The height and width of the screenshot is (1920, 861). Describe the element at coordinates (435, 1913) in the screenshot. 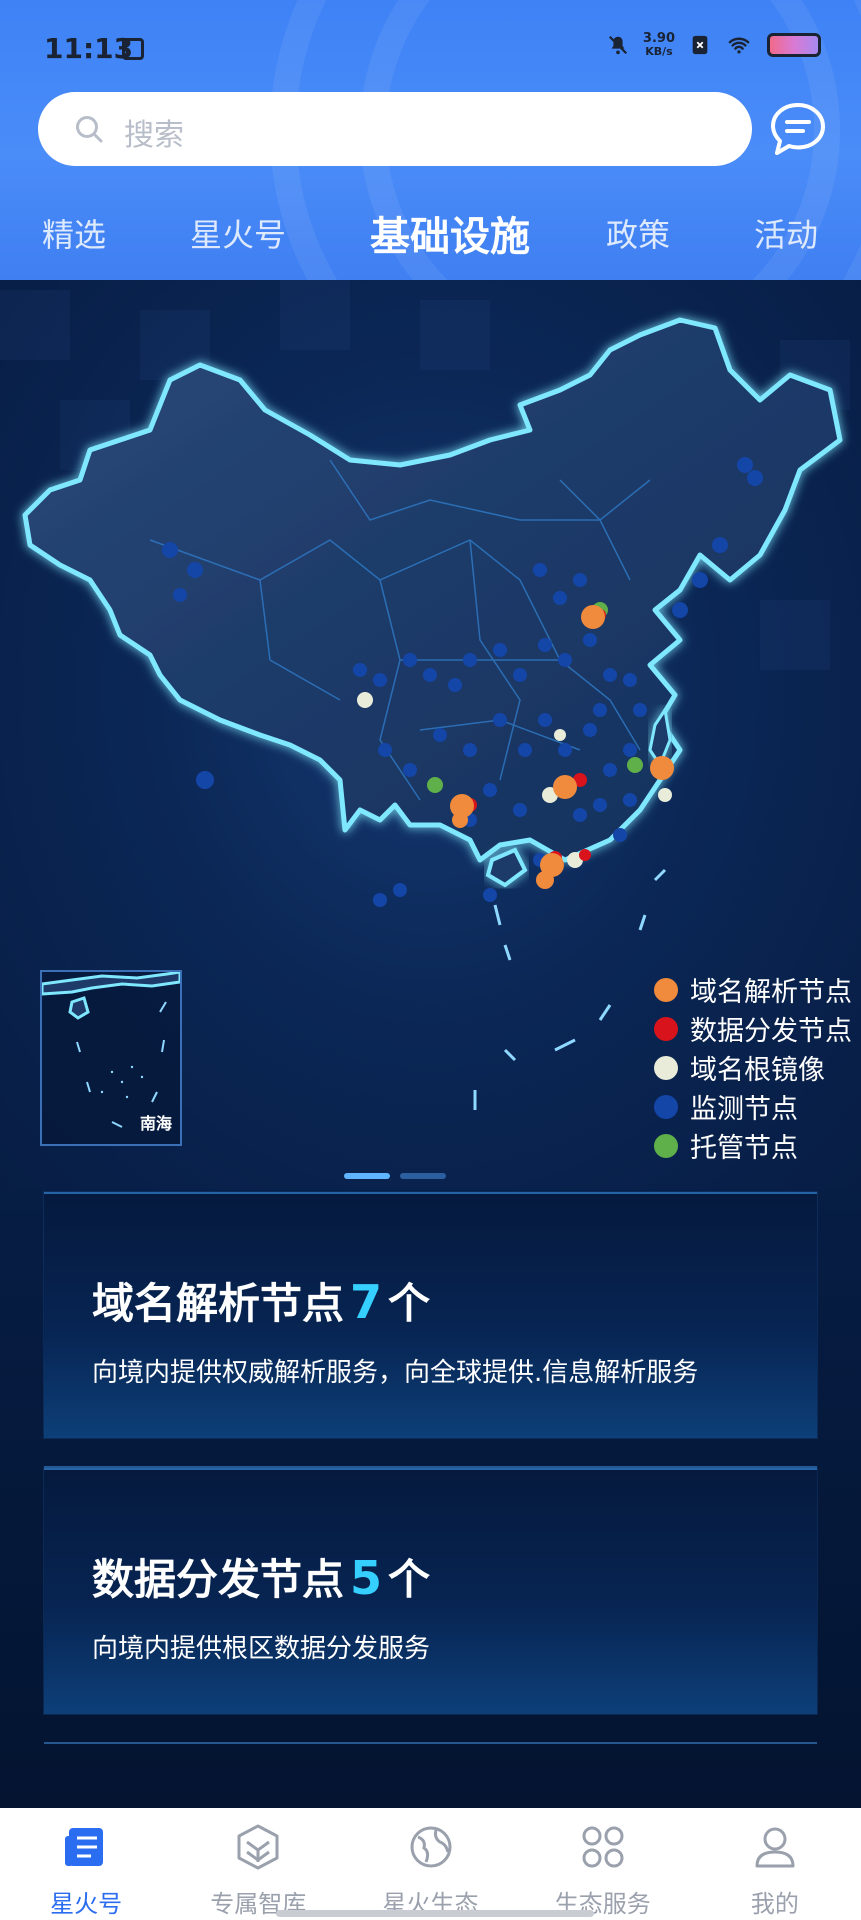

I see `home-indicator` at that location.